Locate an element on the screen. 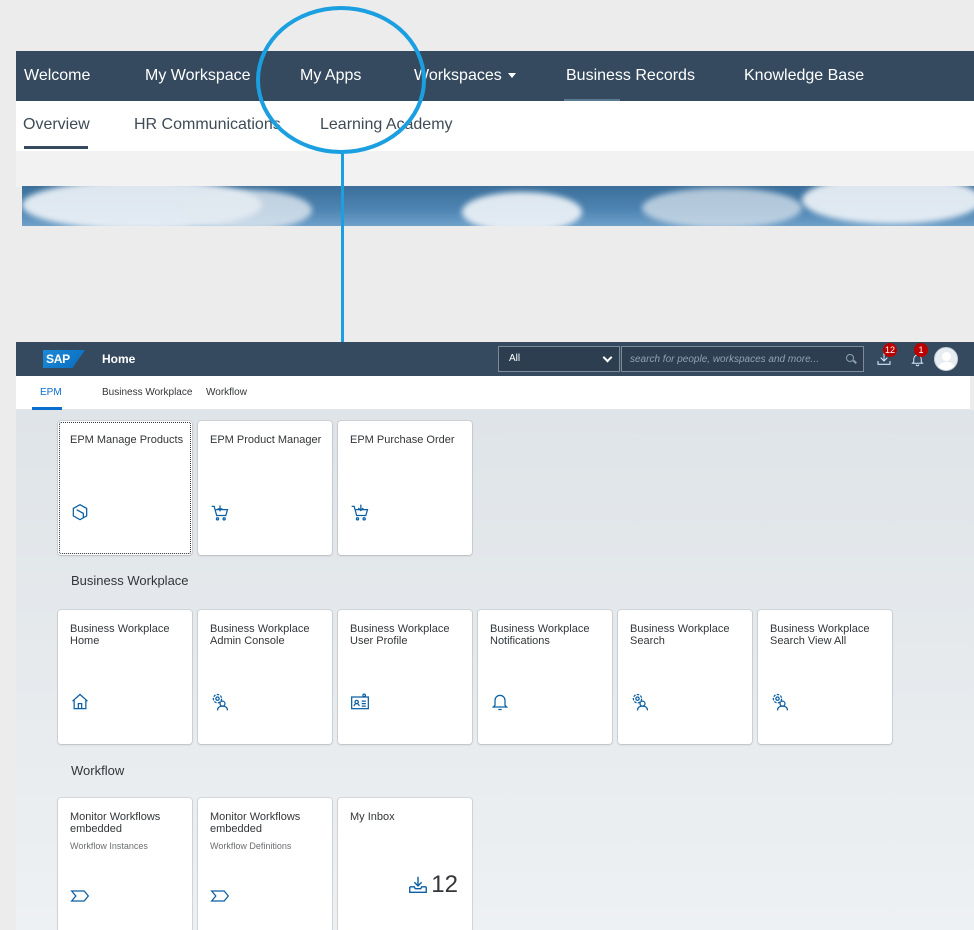 This screenshot has width=974, height=930. inbox-icon is located at coordinates (418, 885).